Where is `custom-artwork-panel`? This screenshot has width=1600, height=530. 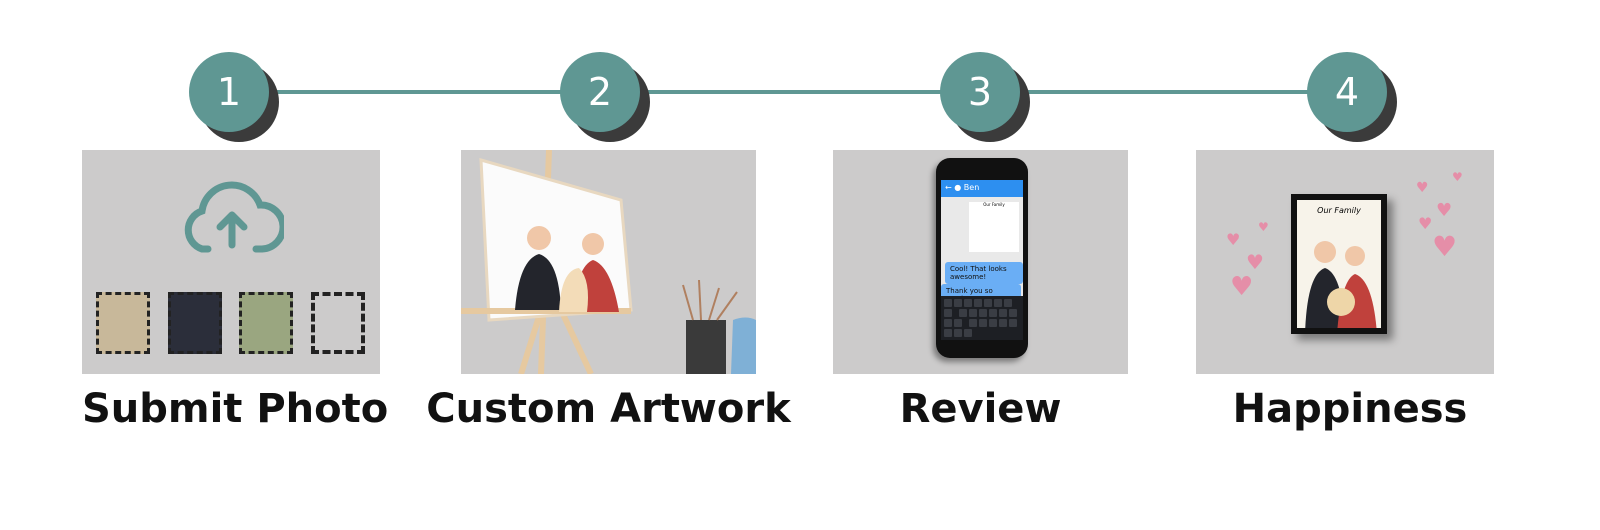
custom-artwork-panel is located at coordinates (608, 262).